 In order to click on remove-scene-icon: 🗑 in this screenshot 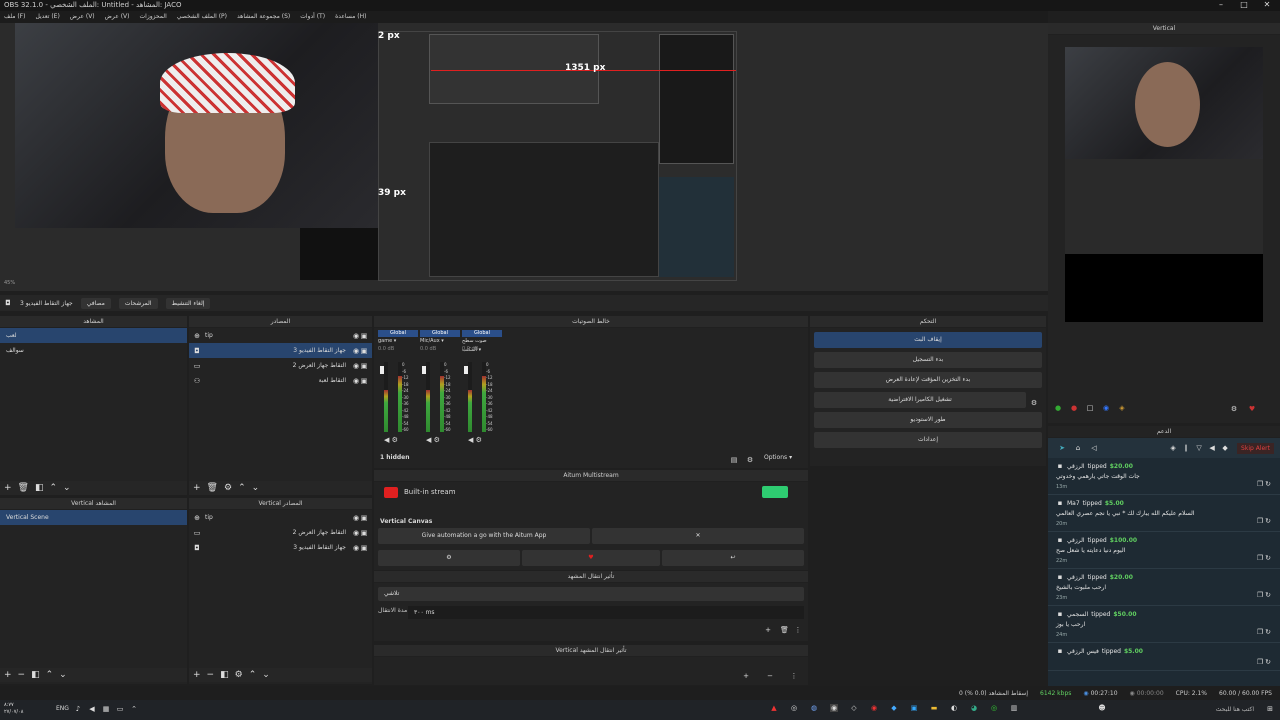, I will do `click(23, 488)`.